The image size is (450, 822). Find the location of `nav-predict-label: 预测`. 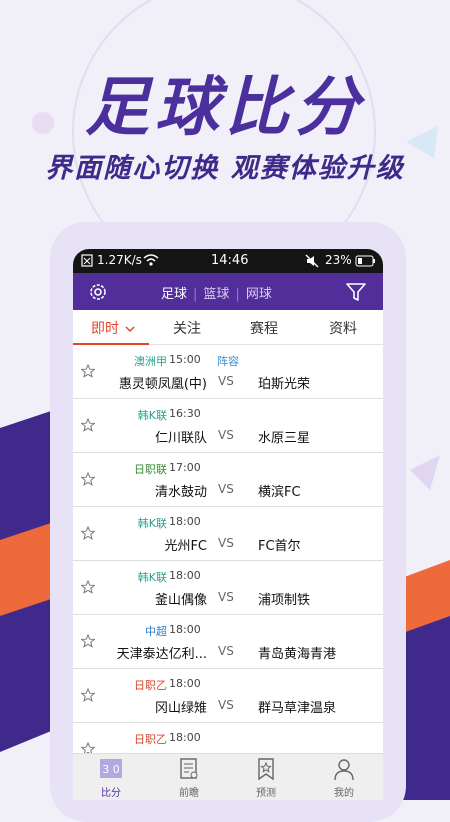

nav-predict-label: 预测 is located at coordinates (266, 793).